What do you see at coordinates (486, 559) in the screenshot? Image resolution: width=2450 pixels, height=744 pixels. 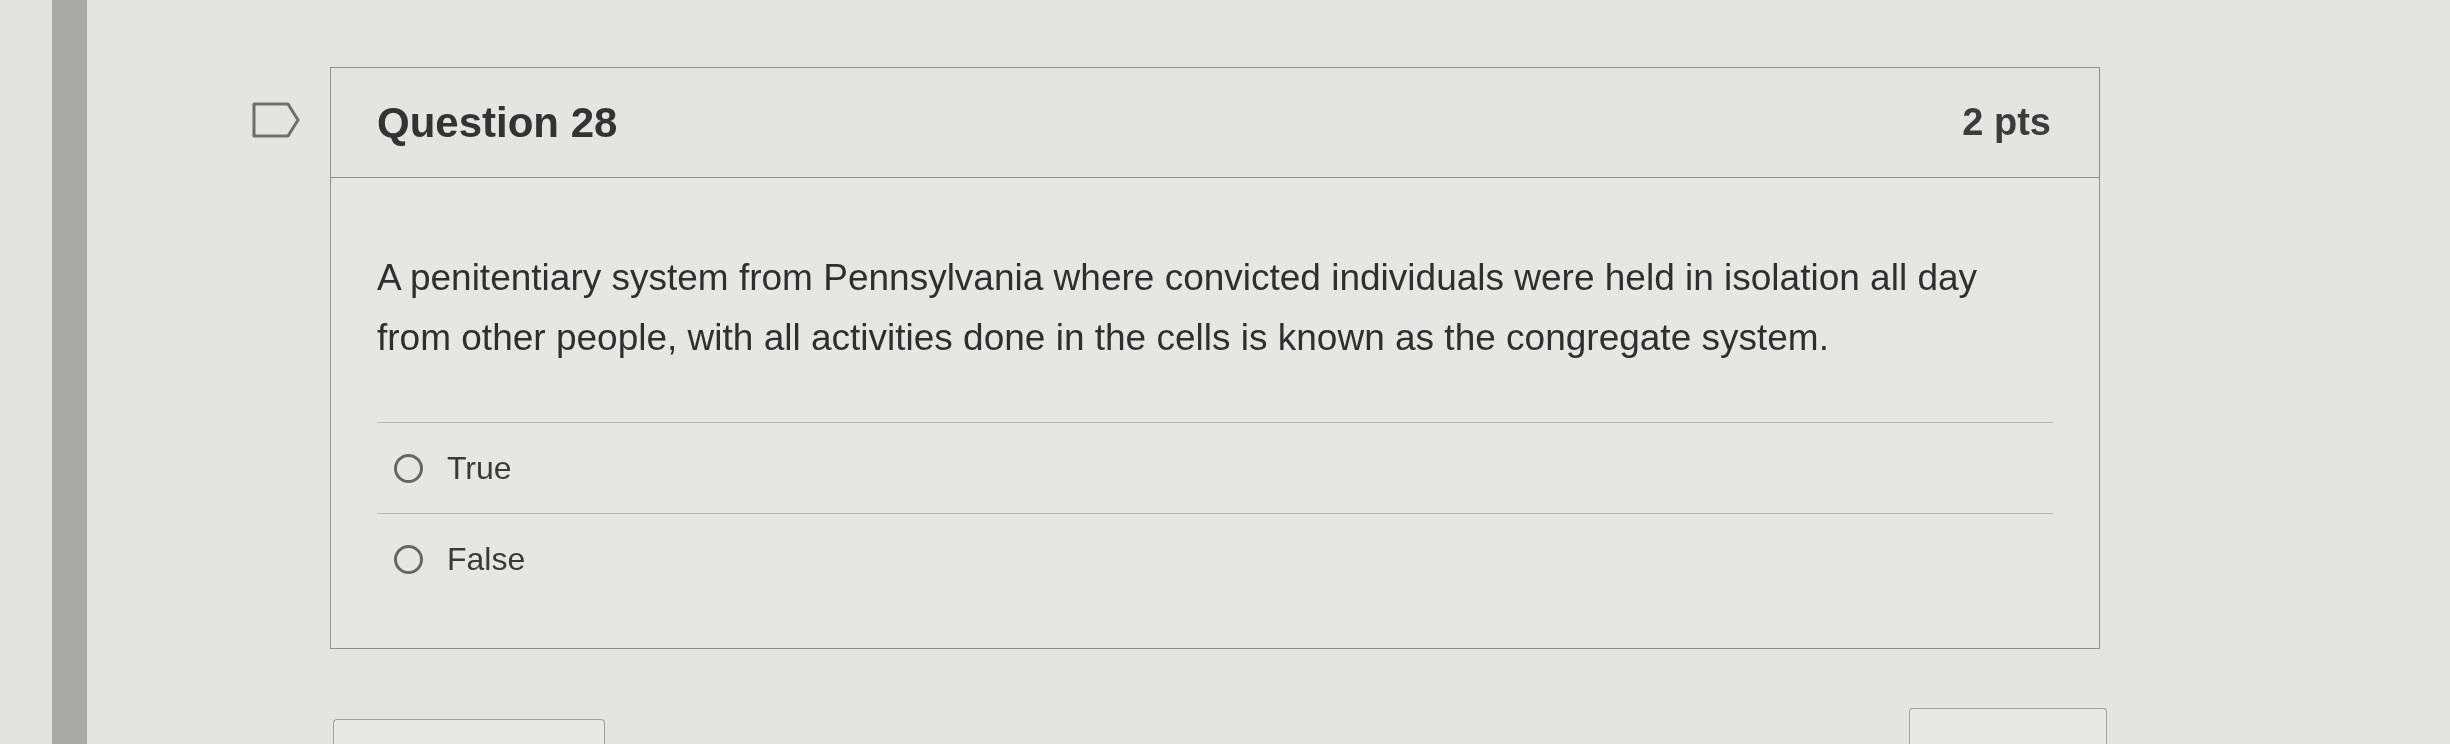 I see `option-label: False` at bounding box center [486, 559].